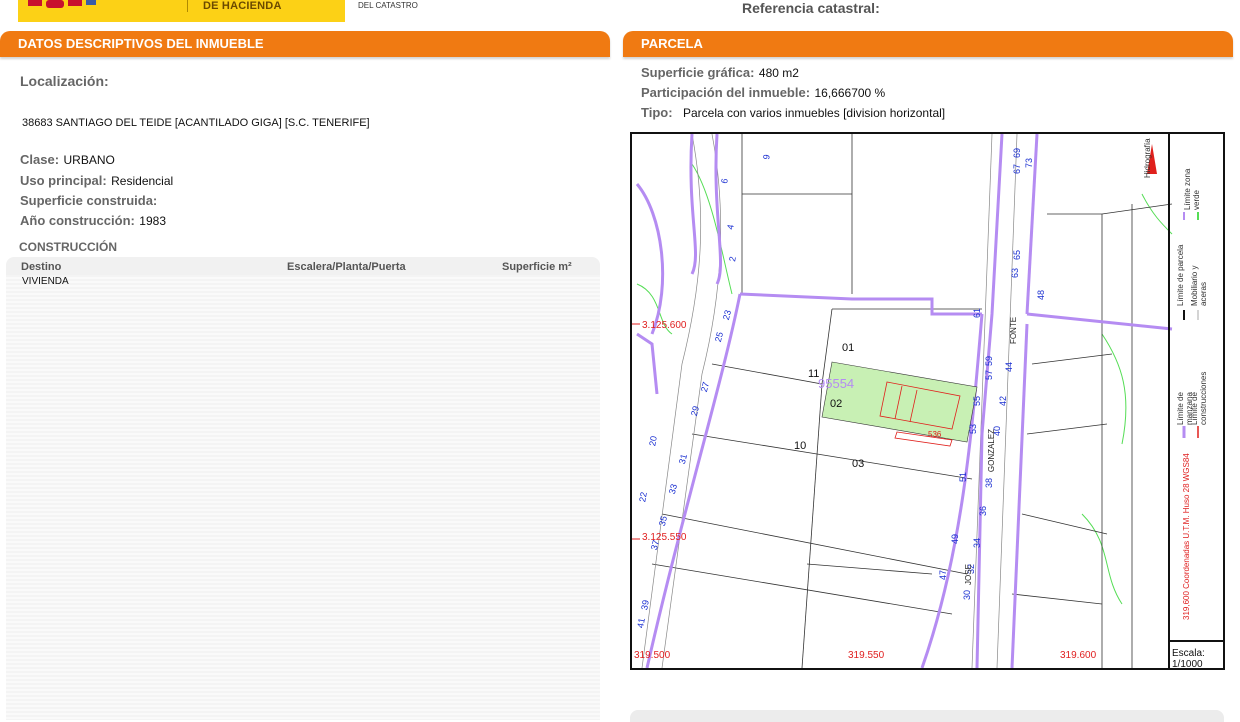  Describe the element at coordinates (866, 655) in the screenshot. I see `x-coordinate: 319.550` at that location.